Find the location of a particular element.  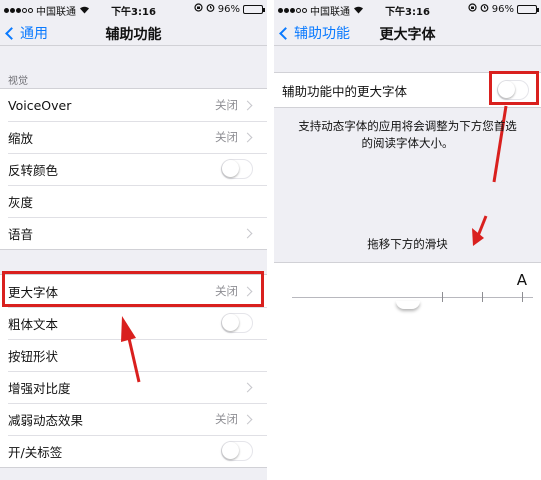

back-button: 辅助功能 is located at coordinates (314, 33).